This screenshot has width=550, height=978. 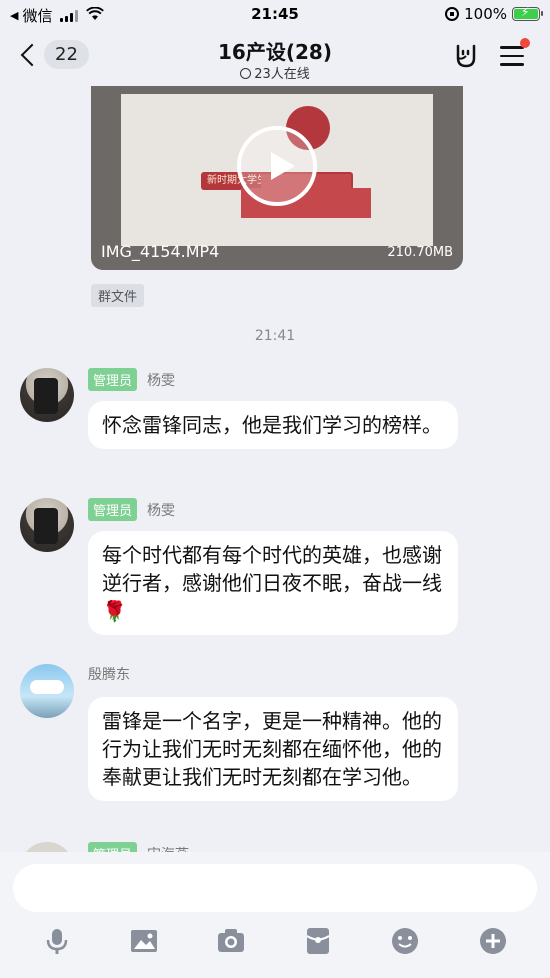 I want to click on sender-name: 殷腾东, so click(x=109, y=675).